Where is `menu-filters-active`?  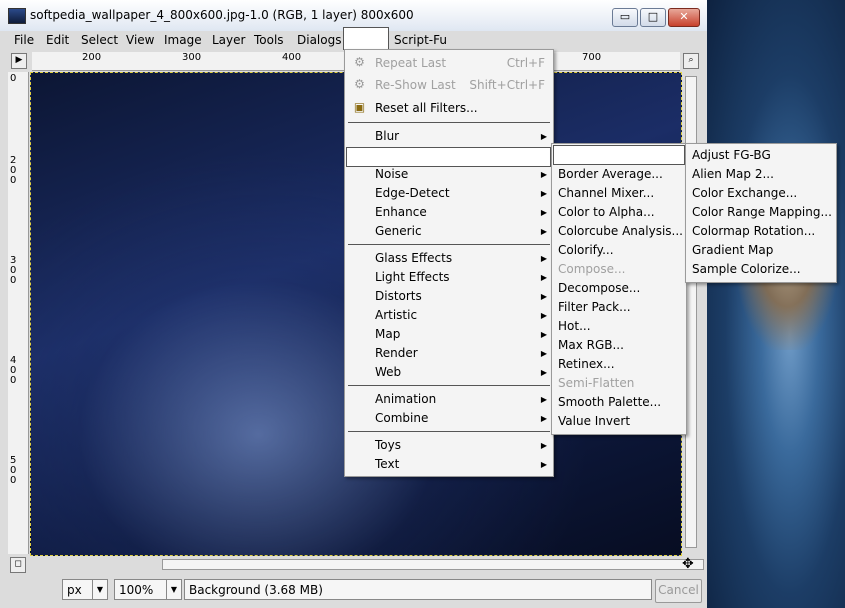 menu-filters-active is located at coordinates (366, 38).